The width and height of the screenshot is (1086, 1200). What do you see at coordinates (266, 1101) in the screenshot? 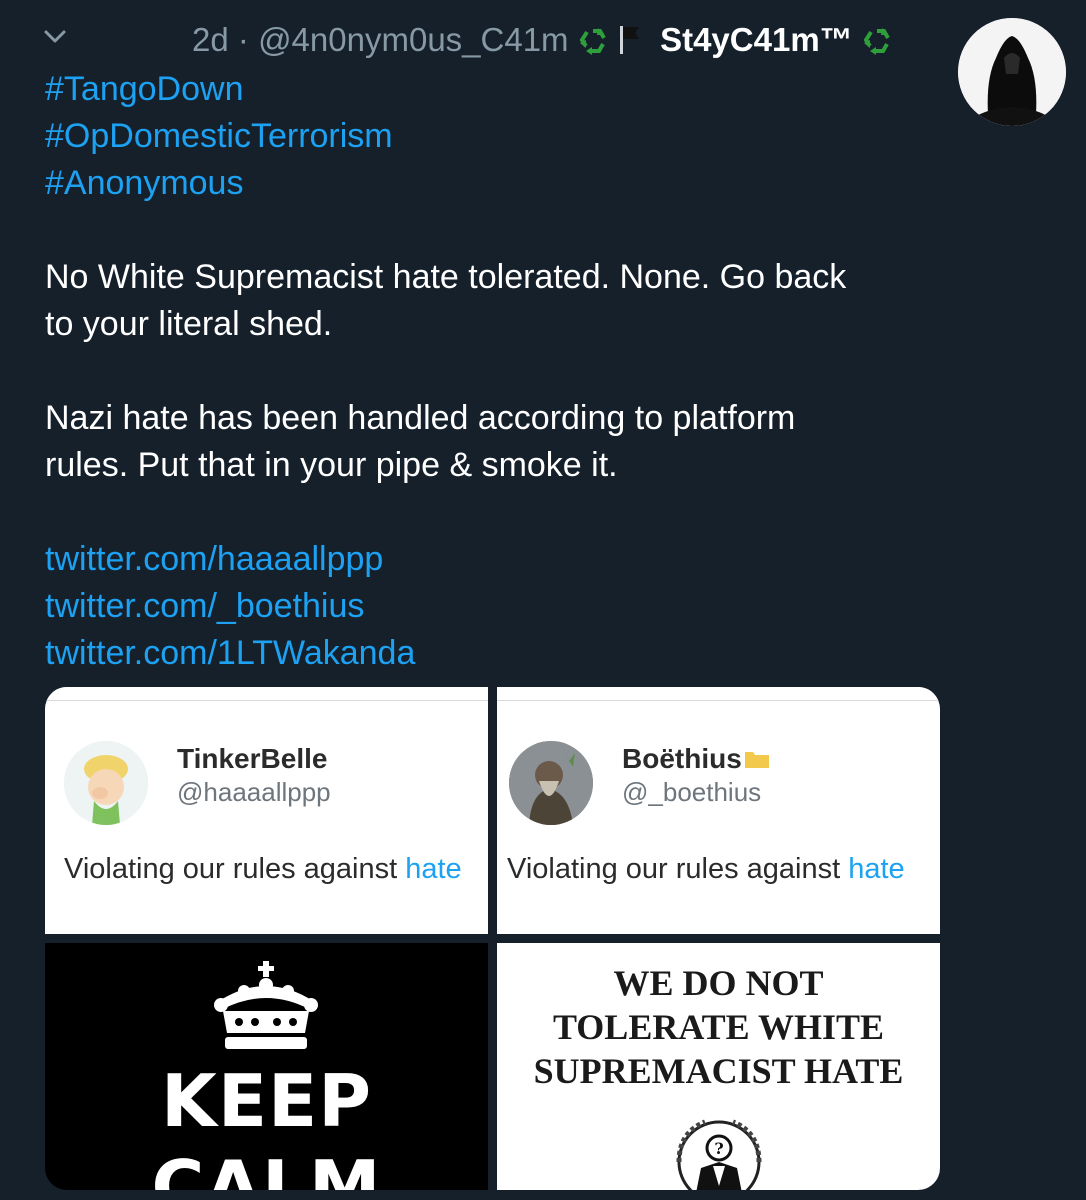
I see `keep-calm-line: KEEP` at bounding box center [266, 1101].